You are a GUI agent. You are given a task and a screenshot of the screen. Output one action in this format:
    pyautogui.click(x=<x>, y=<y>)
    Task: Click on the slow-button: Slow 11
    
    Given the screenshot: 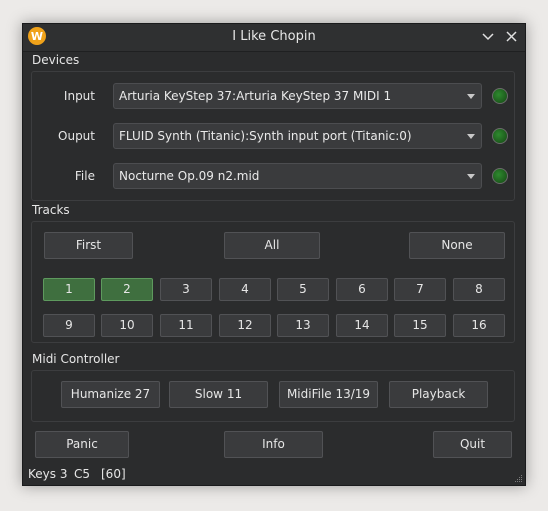 What is the action you would take?
    pyautogui.click(x=218, y=394)
    